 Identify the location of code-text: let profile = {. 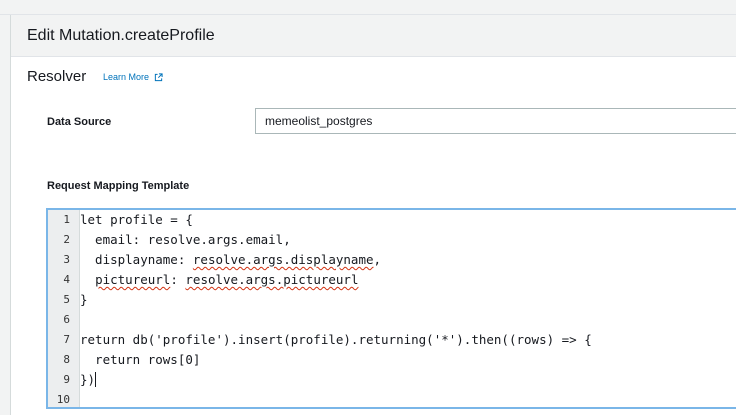
(136, 219).